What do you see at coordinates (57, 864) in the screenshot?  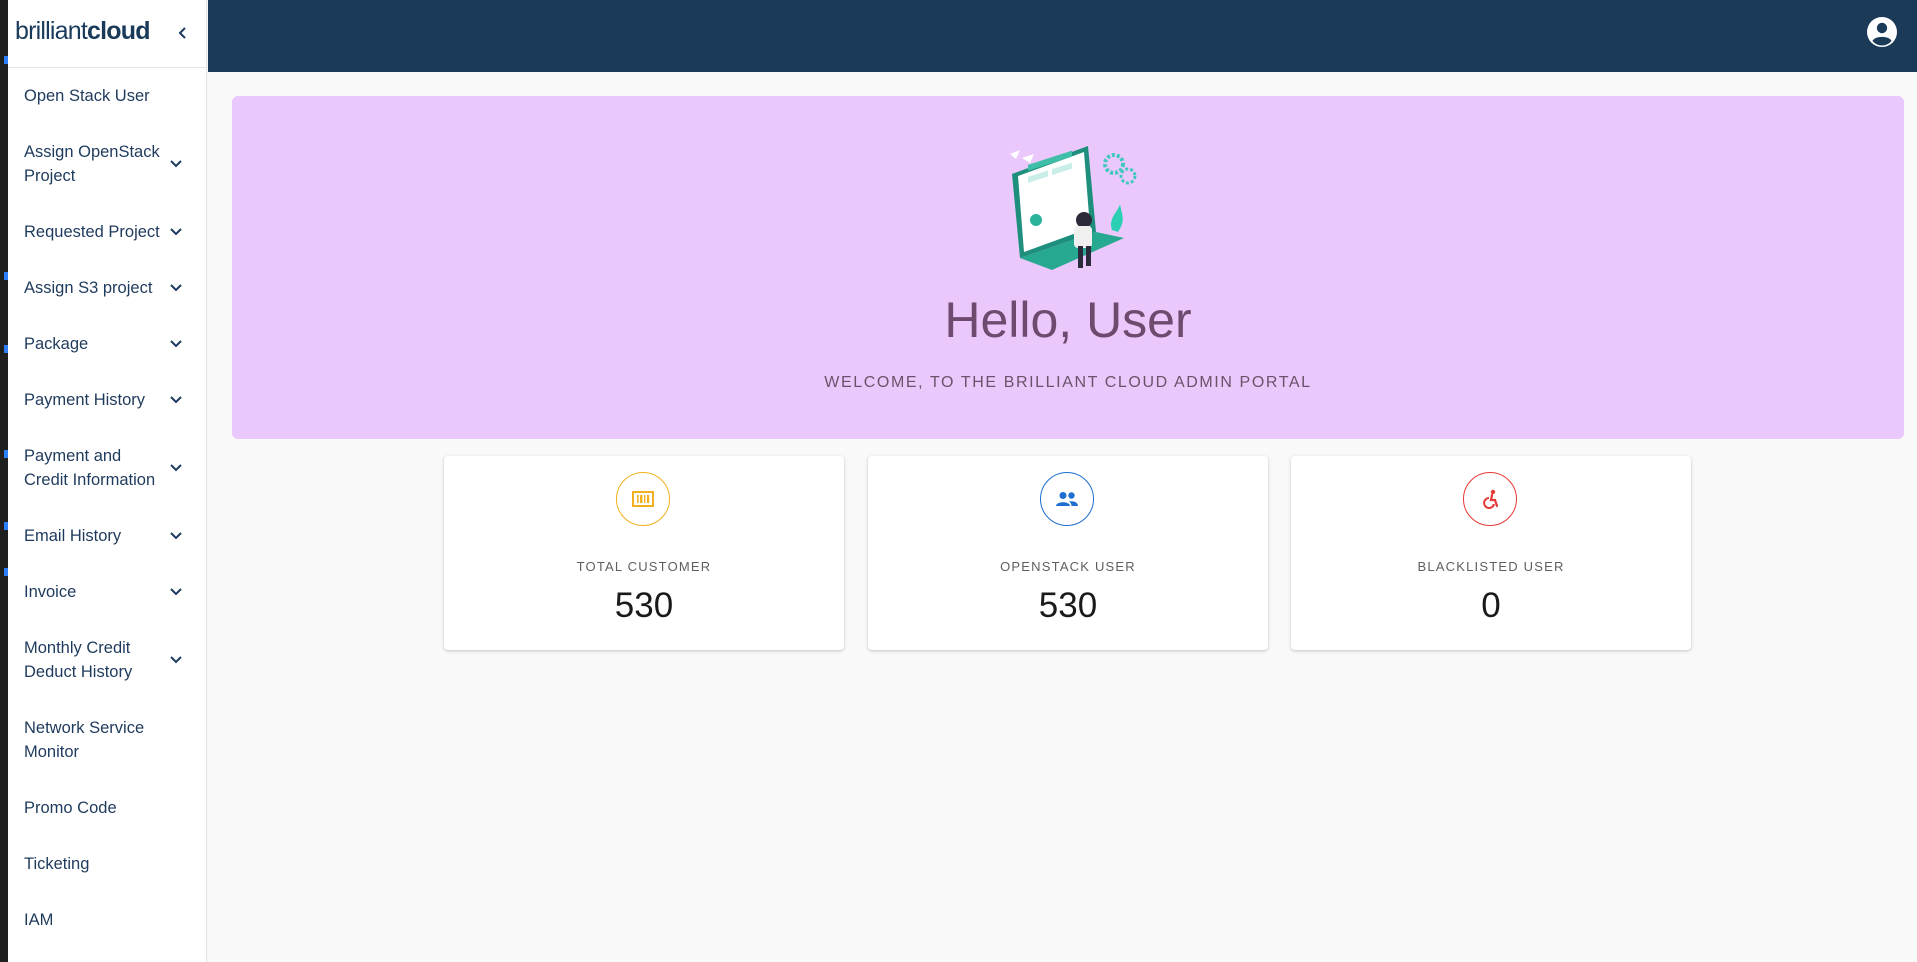 I see `sidebar-item-label: Ticketing` at bounding box center [57, 864].